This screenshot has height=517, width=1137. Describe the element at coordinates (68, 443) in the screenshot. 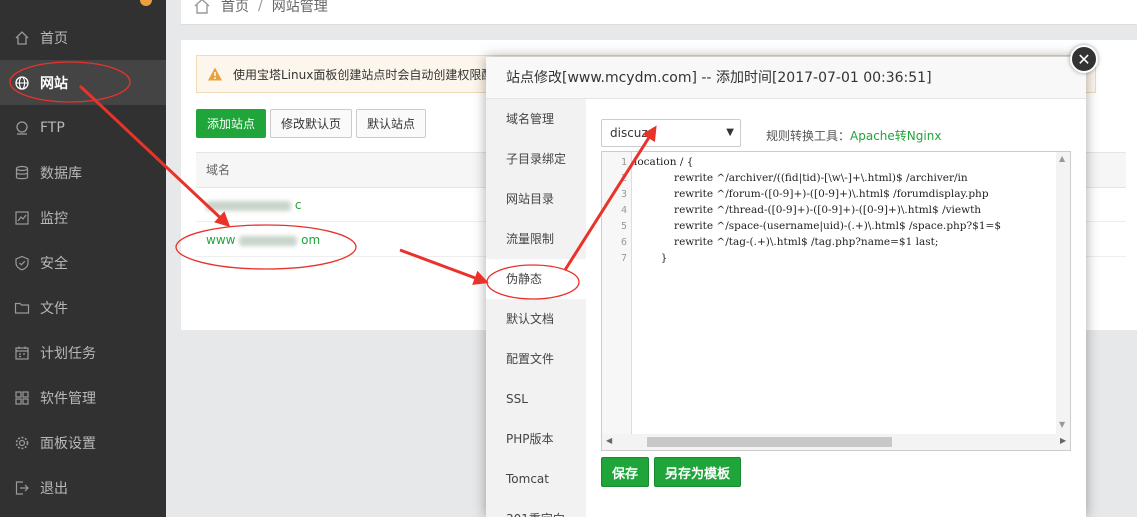

I see `sidebar-item-label: 面板设置` at that location.